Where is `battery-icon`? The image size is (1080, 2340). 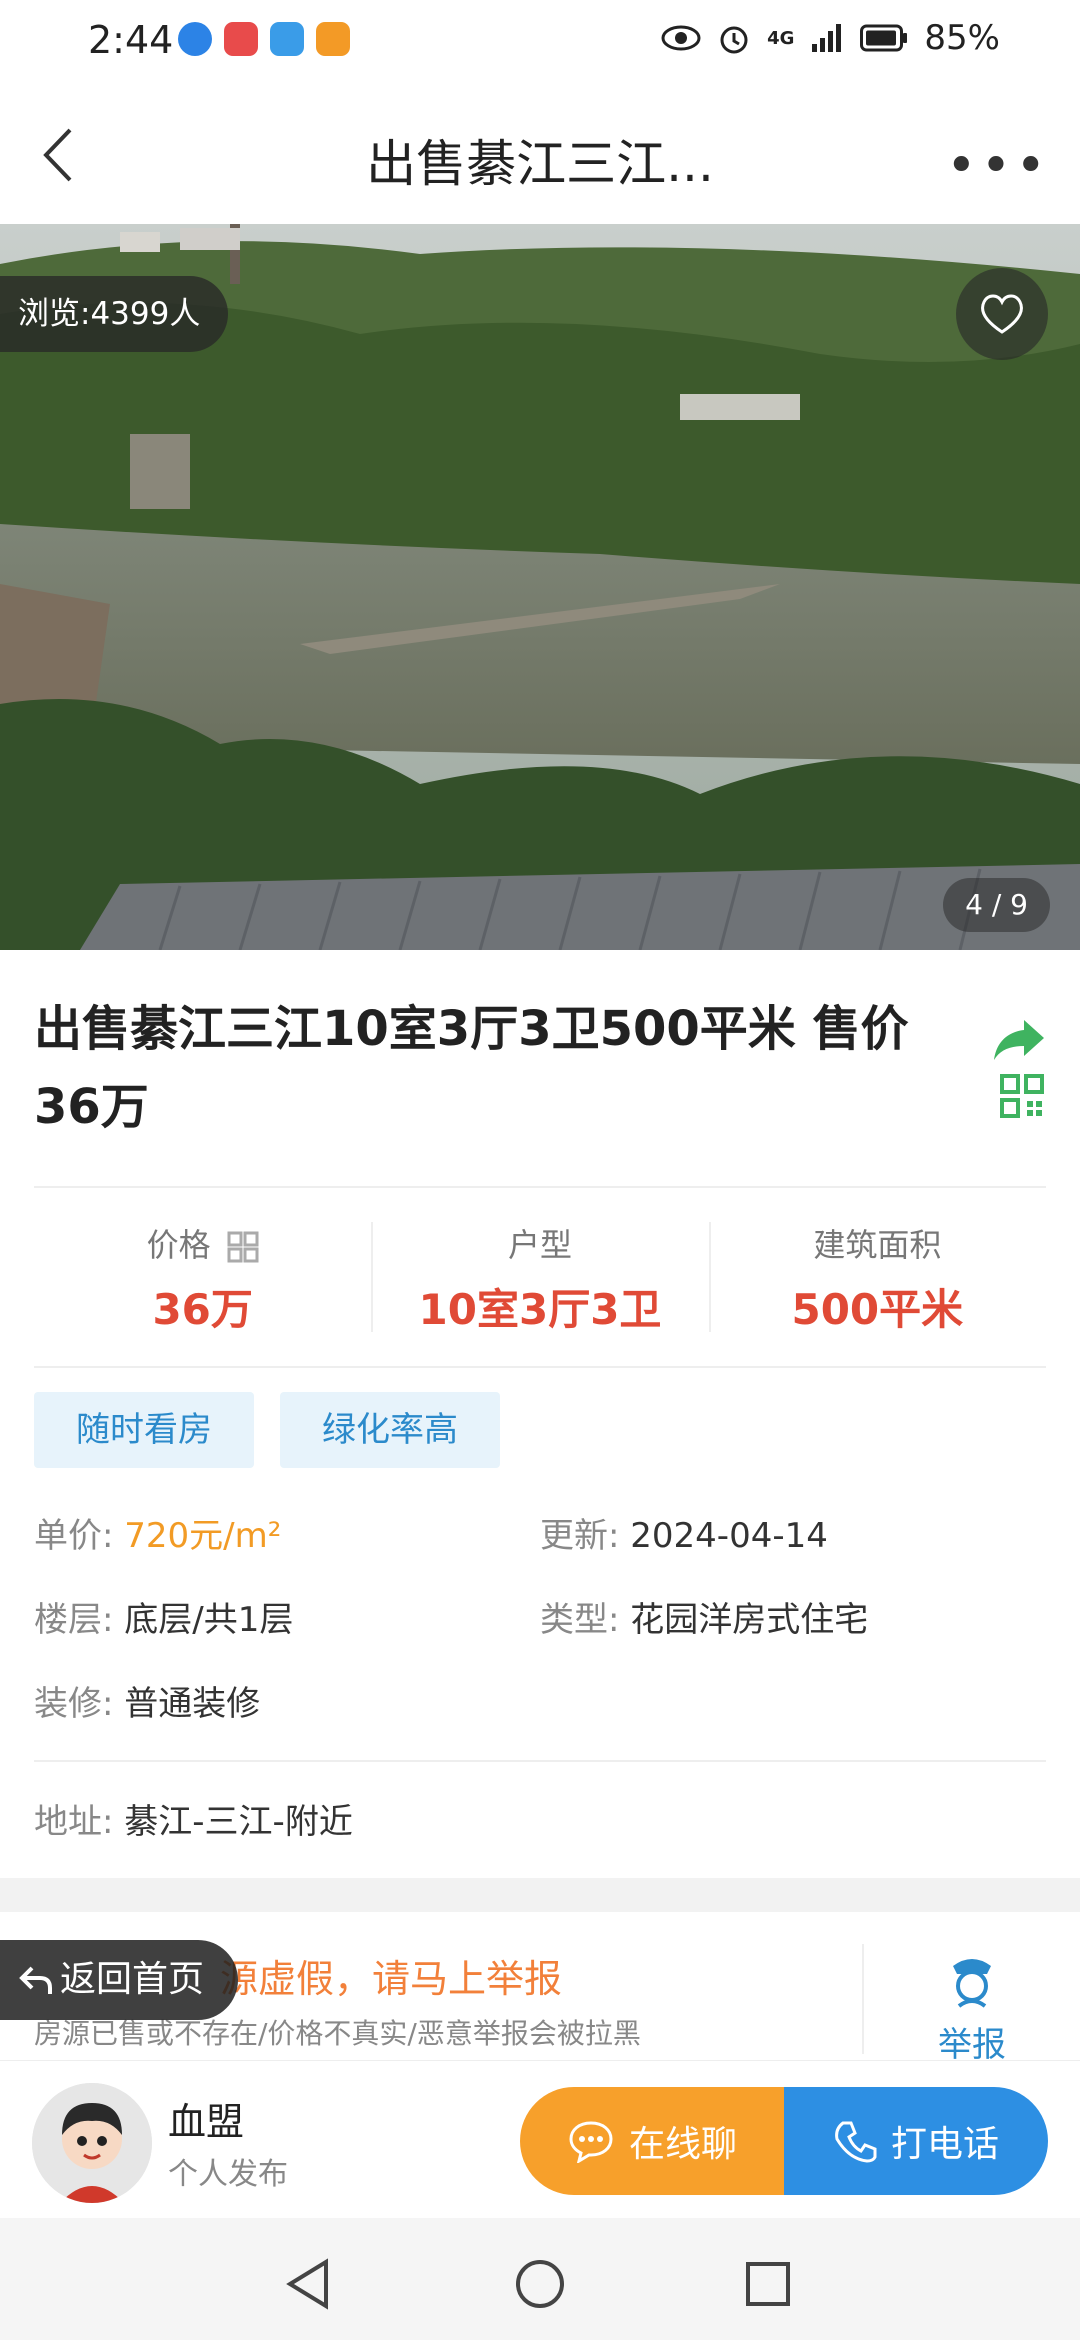 battery-icon is located at coordinates (884, 38).